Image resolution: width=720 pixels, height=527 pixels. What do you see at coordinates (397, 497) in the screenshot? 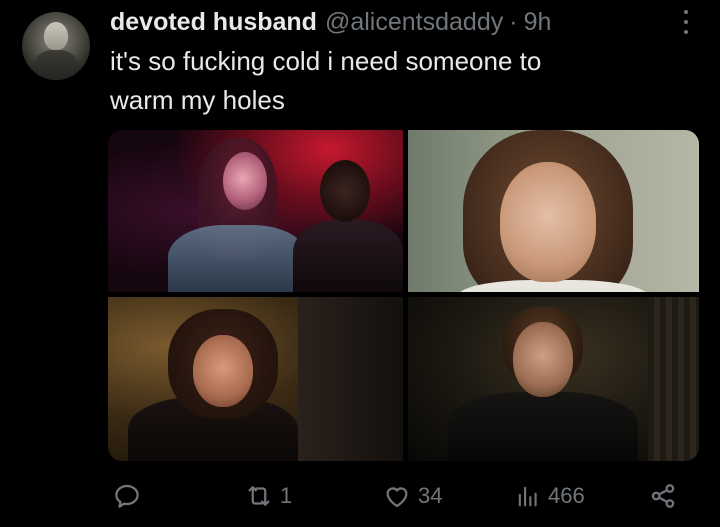
I see `heart-icon` at bounding box center [397, 497].